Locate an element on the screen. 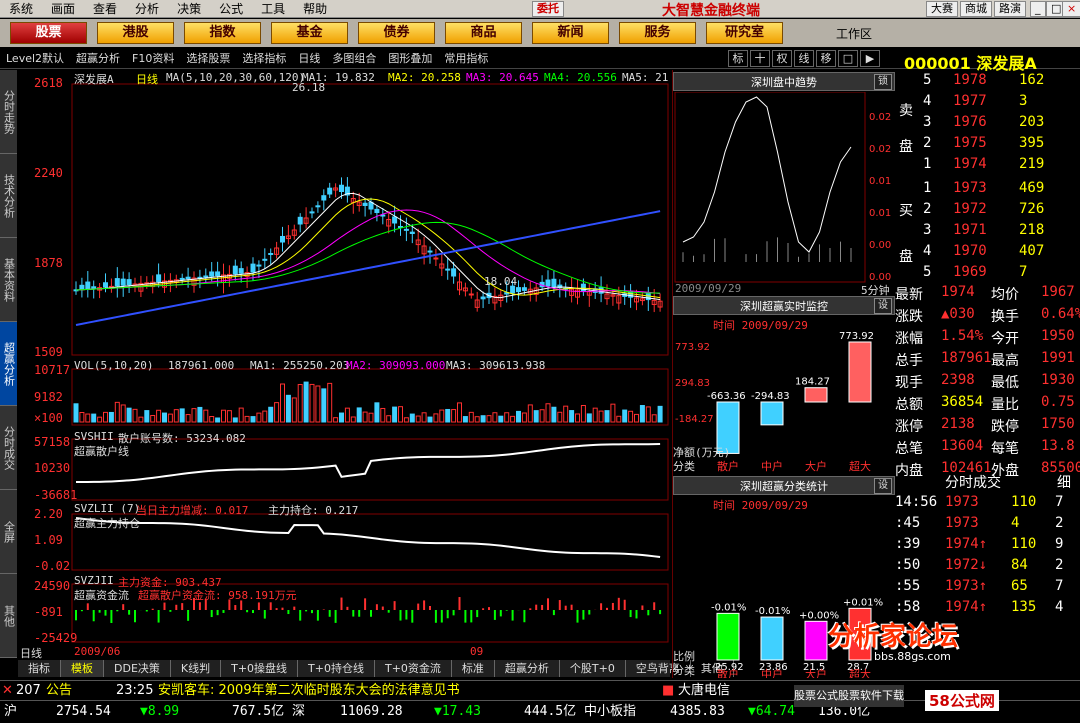  btn-fund: 基金 is located at coordinates (309, 33).